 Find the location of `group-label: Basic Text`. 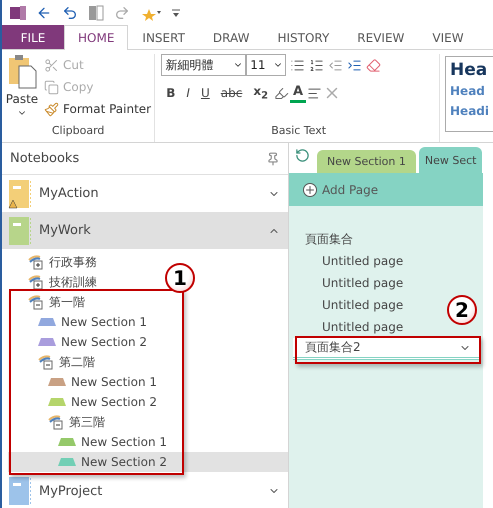

group-label: Basic Text is located at coordinates (299, 131).